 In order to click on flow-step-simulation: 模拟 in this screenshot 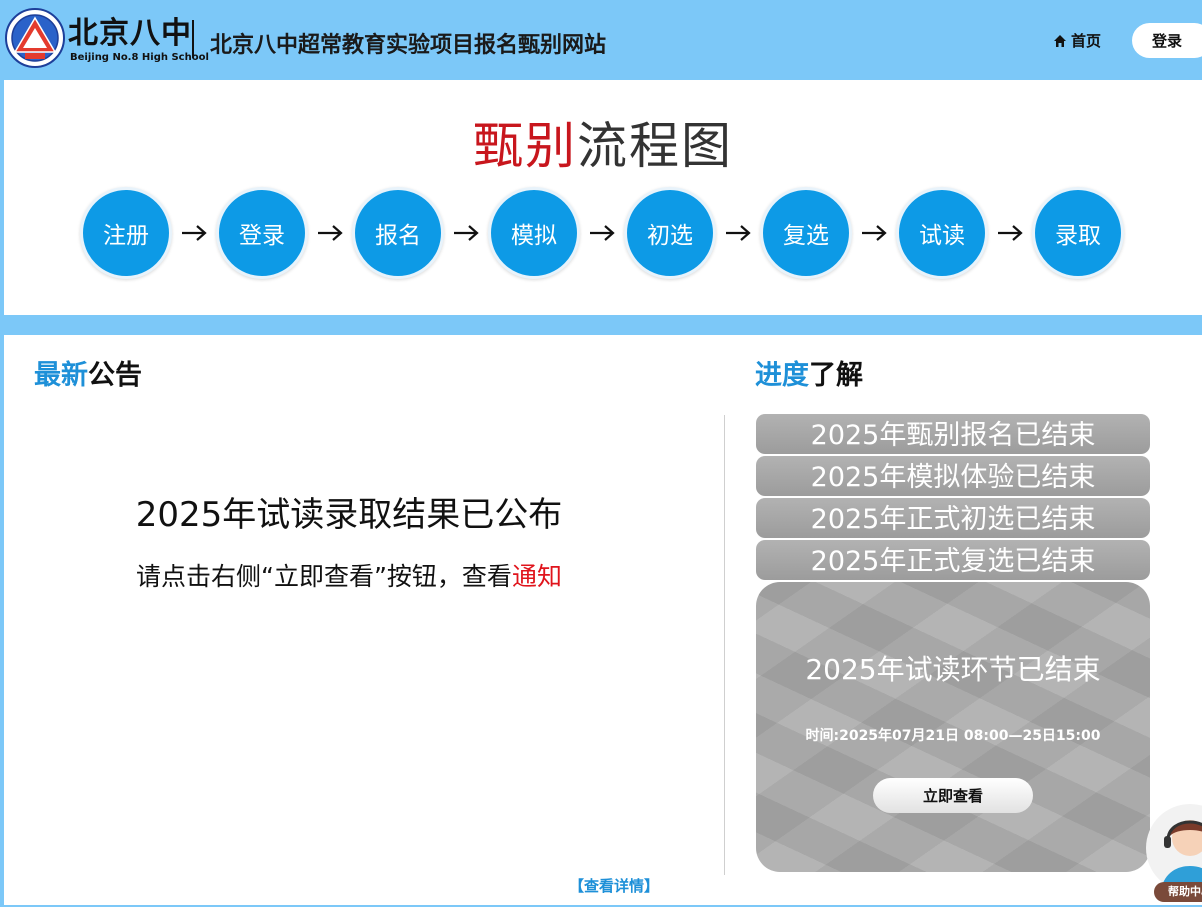, I will do `click(534, 233)`.